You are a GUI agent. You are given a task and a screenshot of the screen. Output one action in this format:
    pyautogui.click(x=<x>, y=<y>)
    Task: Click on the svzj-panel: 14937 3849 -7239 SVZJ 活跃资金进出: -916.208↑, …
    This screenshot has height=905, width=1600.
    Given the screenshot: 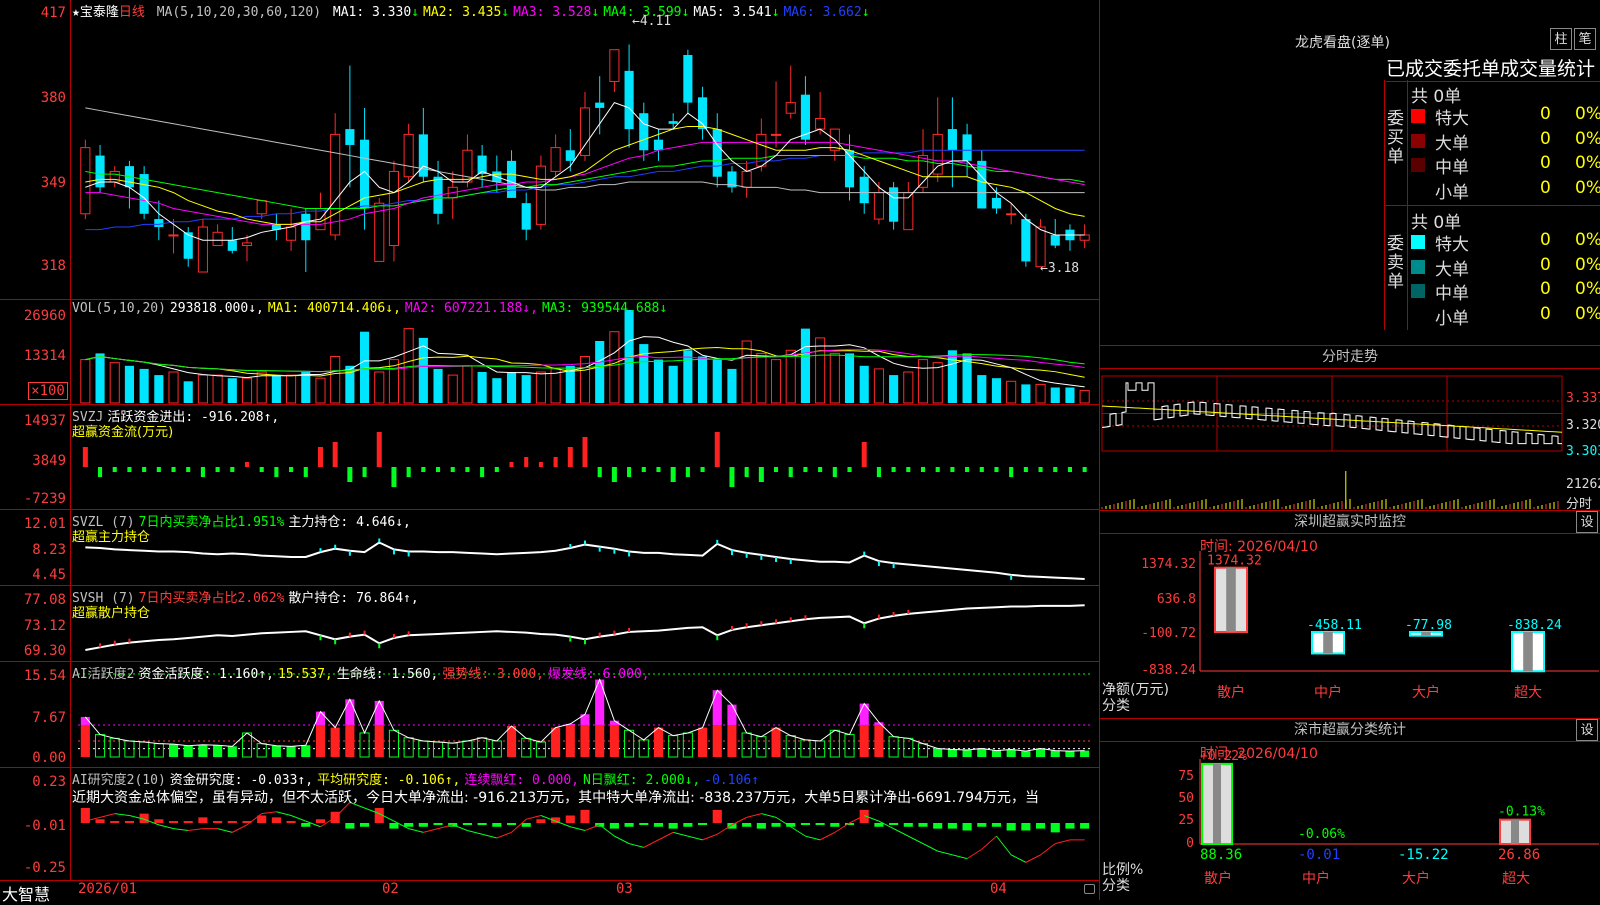 What is the action you would take?
    pyautogui.click(x=549, y=457)
    